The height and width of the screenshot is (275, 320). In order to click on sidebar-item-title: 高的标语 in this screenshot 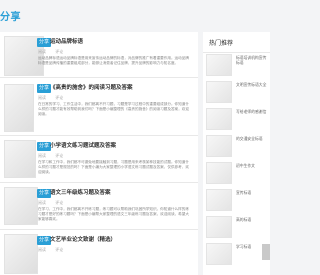, I will do `click(253, 227)`.